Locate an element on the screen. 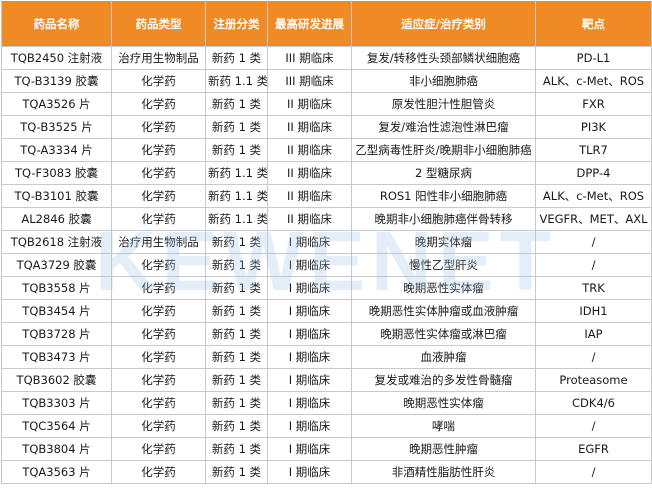  drug-name-cell: TQ-B3525 片 is located at coordinates (56, 127).